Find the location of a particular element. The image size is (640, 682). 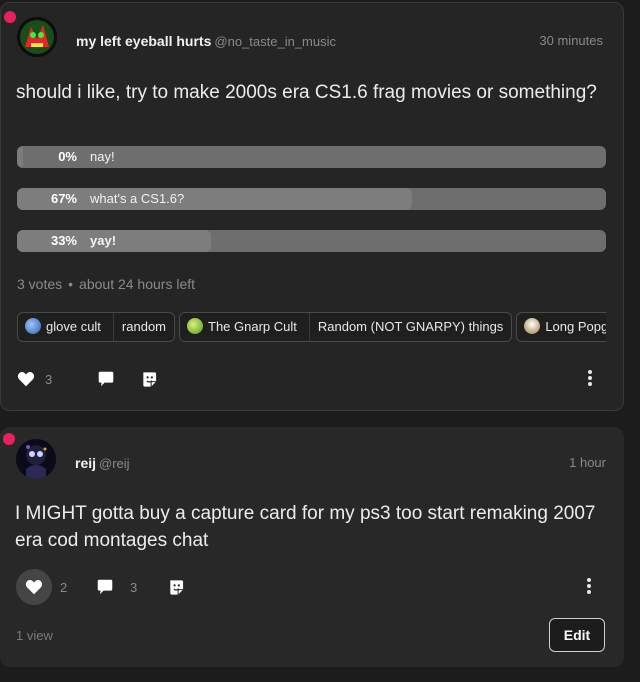

post-timestamp: 1 hour is located at coordinates (587, 463).